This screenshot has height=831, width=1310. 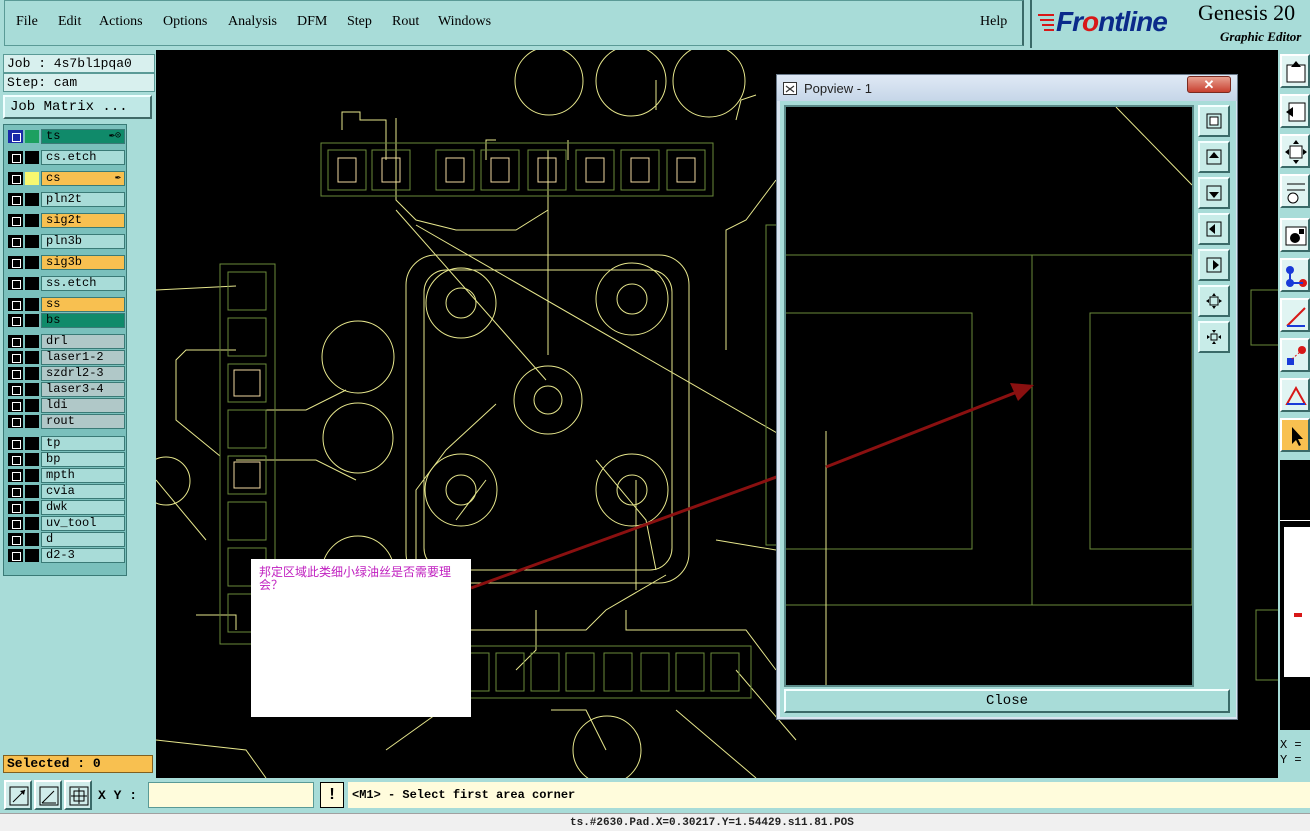 What do you see at coordinates (405, 22) in the screenshot?
I see `menu-rout: Rout` at bounding box center [405, 22].